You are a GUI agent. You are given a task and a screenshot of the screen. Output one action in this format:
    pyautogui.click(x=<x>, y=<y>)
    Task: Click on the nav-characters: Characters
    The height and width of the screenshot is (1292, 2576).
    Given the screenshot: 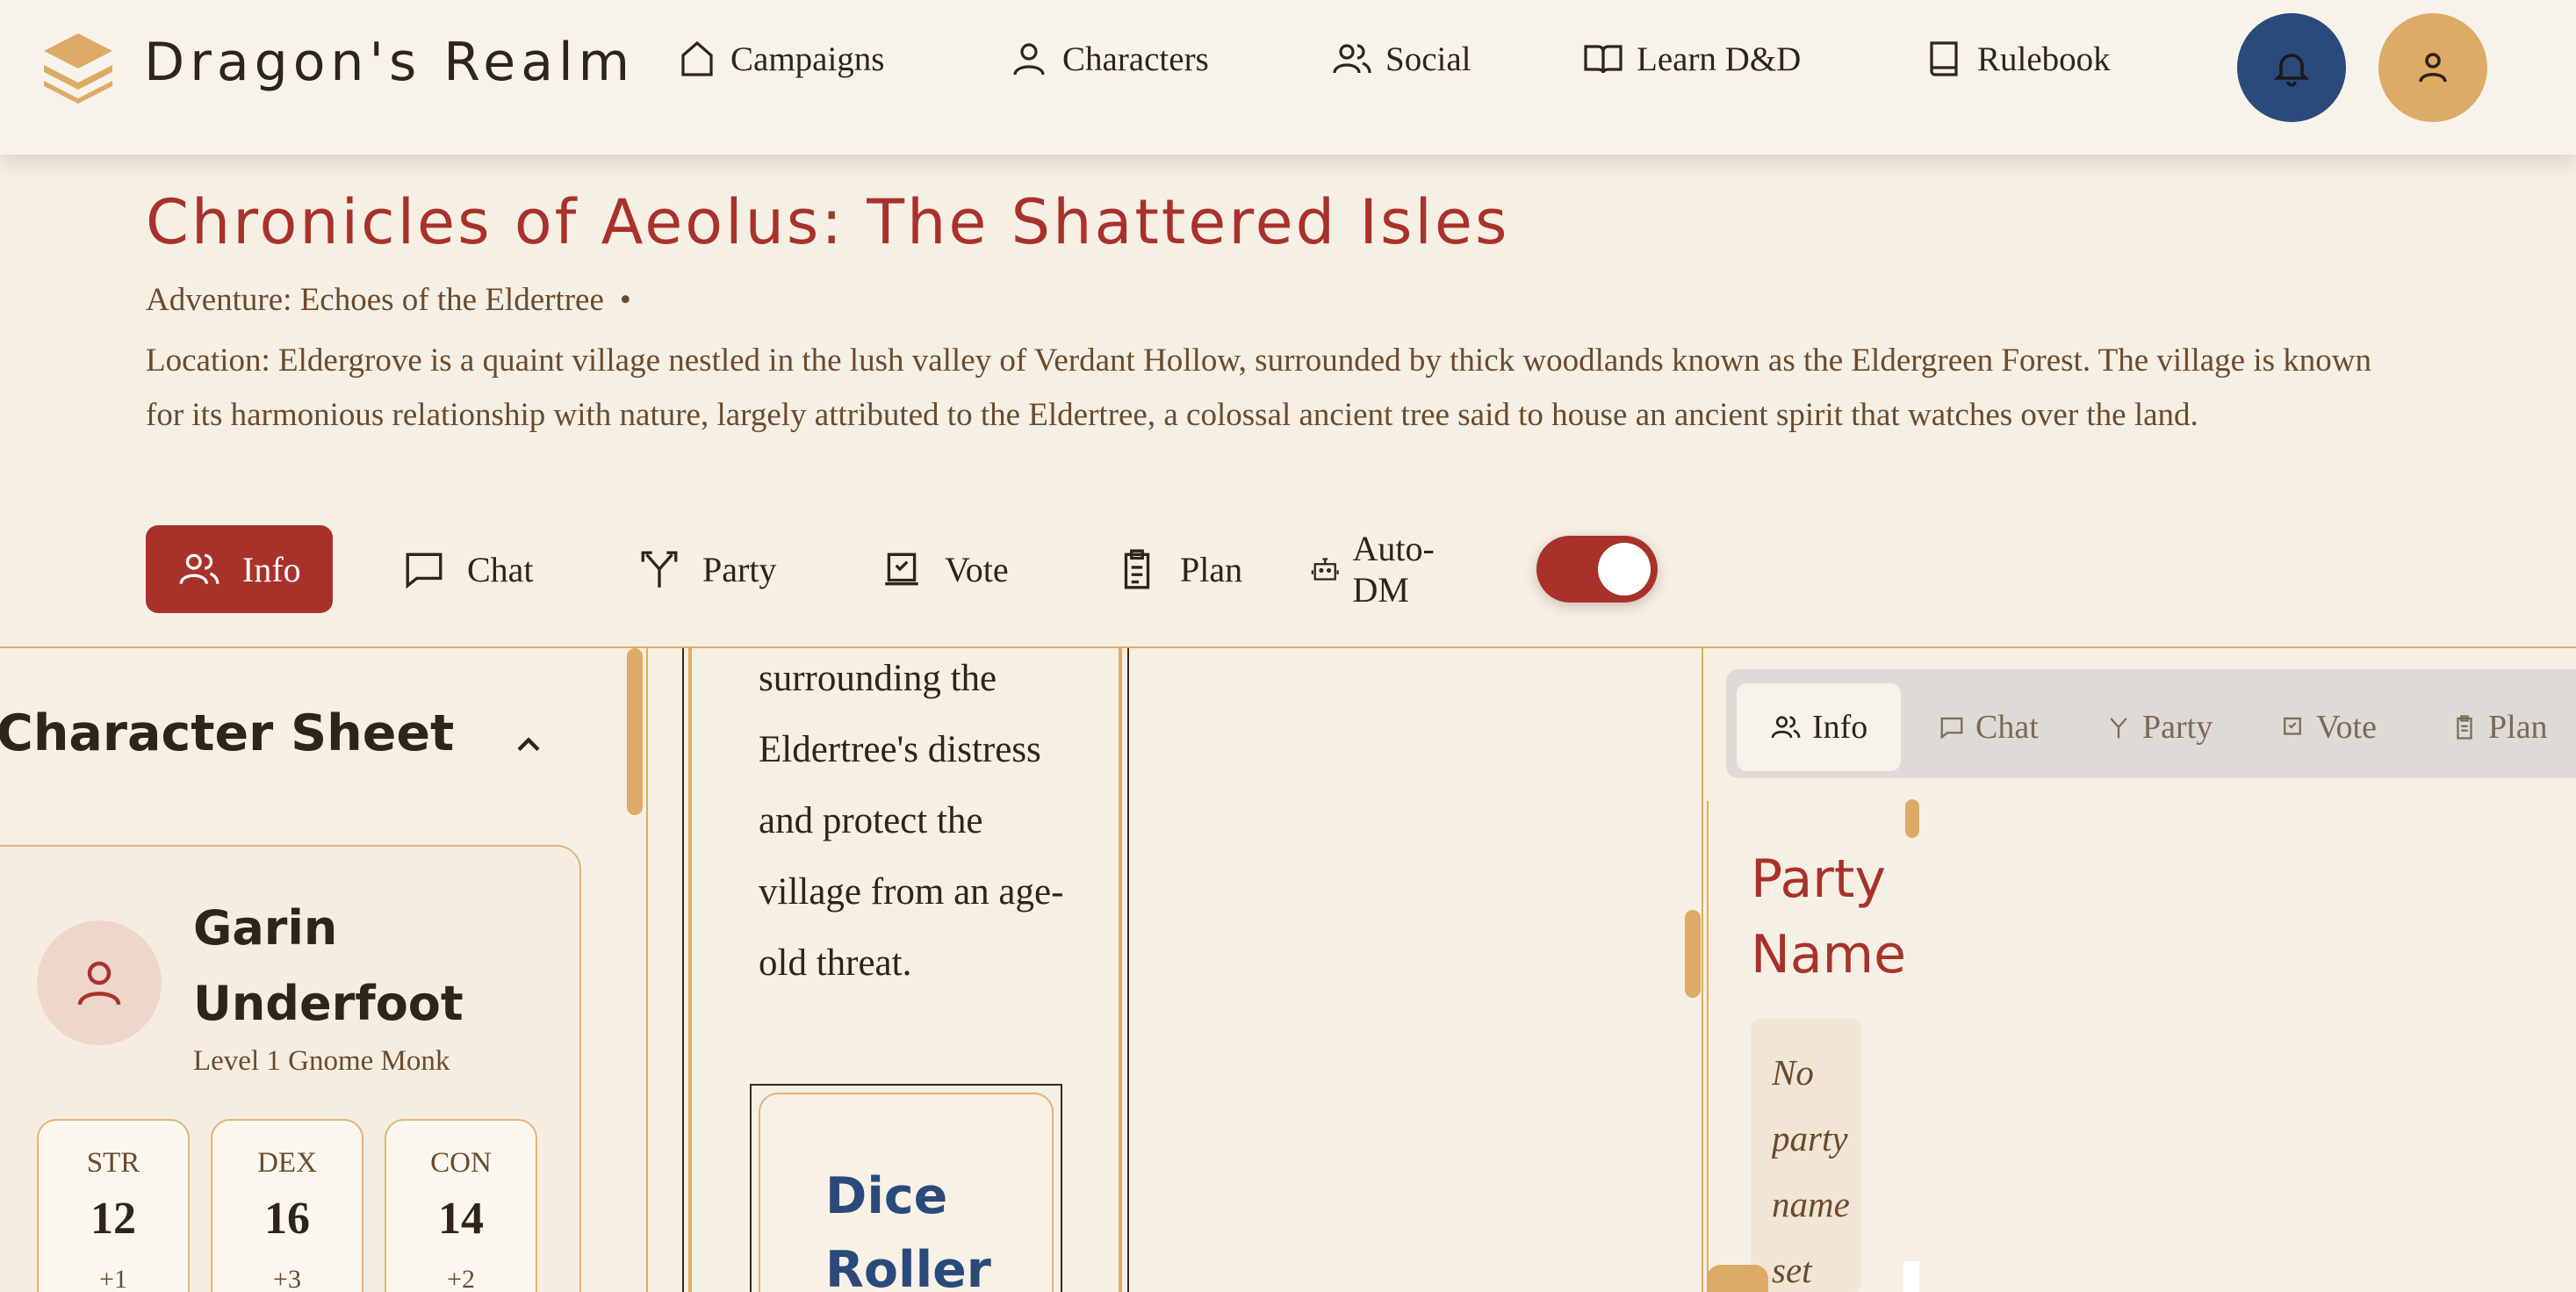 What is the action you would take?
    pyautogui.click(x=1108, y=59)
    